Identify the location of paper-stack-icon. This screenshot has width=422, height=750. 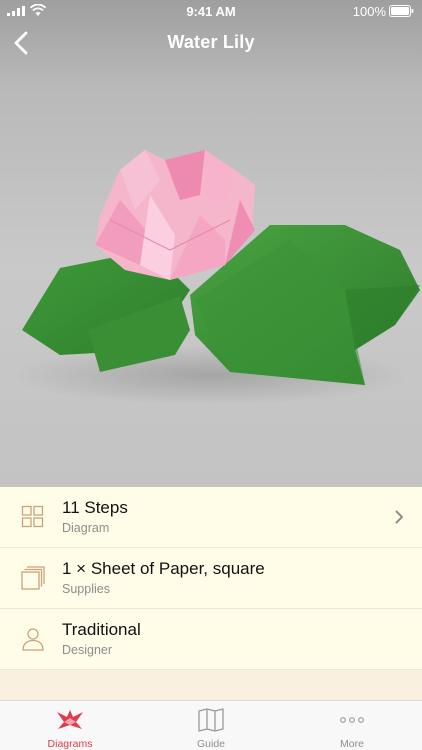
(33, 578).